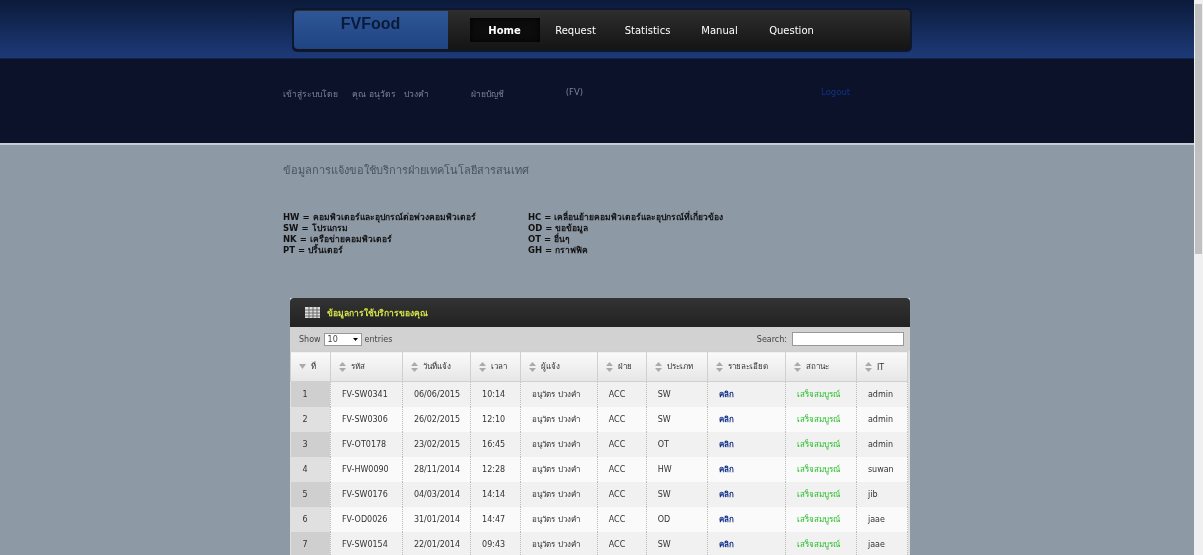  Describe the element at coordinates (559, 366) in the screenshot. I see `column-header: ผู้แจ้ง` at that location.